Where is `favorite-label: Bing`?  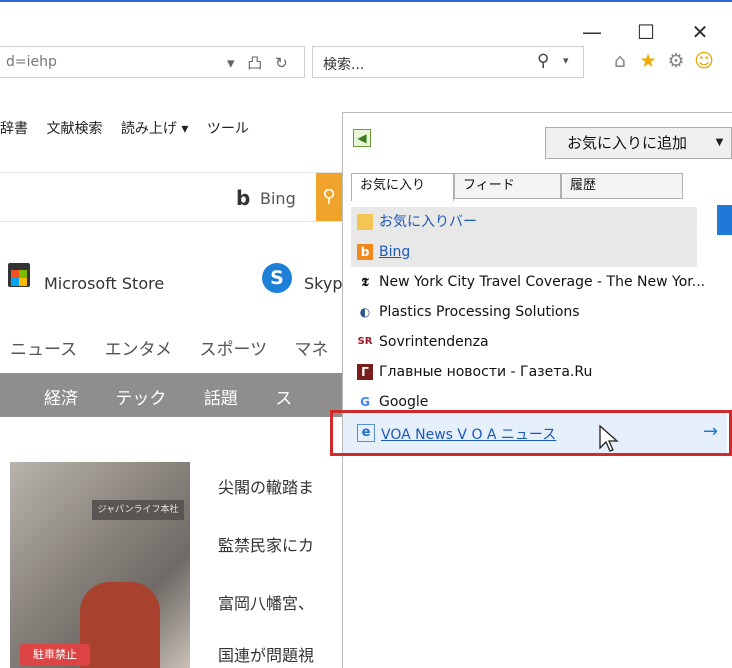
favorite-label: Bing is located at coordinates (395, 252).